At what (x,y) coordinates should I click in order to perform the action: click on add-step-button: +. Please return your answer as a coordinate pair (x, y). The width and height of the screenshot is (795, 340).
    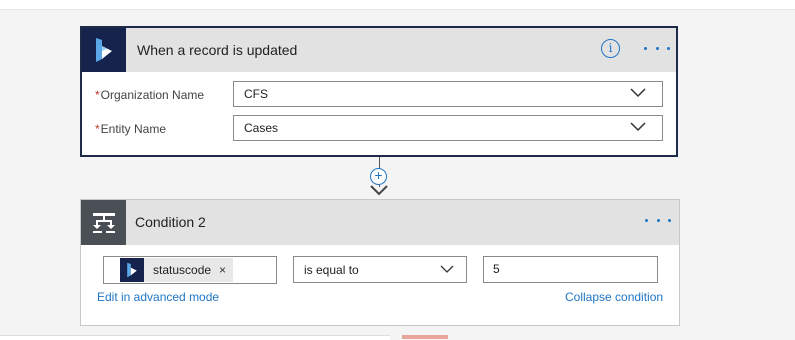
    Looking at the image, I should click on (378, 176).